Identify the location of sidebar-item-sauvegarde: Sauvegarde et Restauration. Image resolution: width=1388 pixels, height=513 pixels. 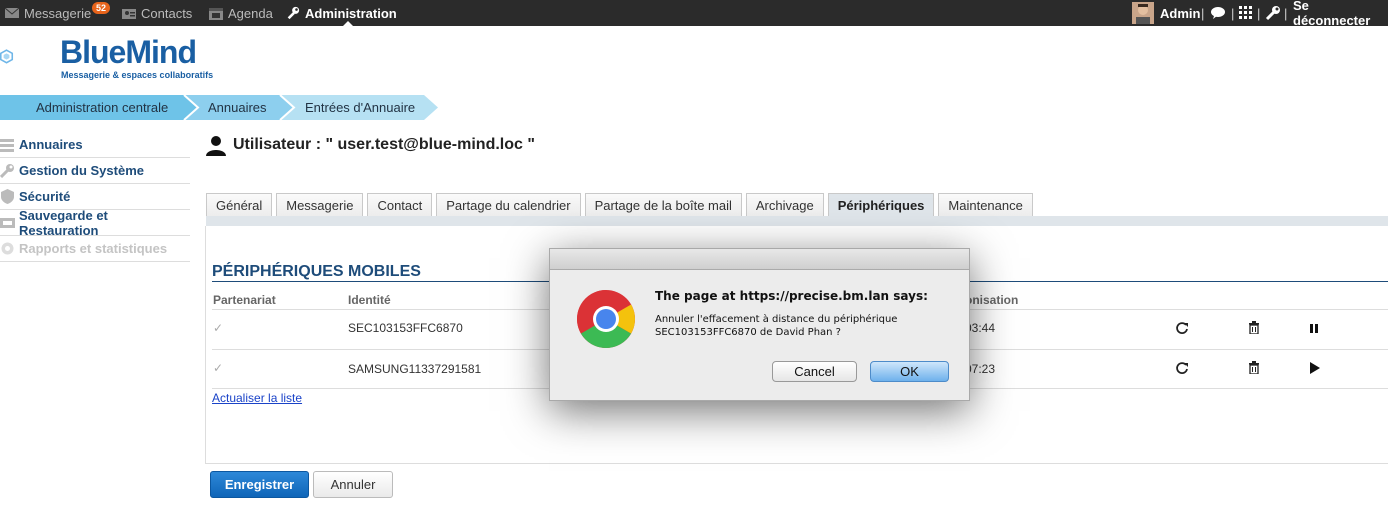
(95, 222).